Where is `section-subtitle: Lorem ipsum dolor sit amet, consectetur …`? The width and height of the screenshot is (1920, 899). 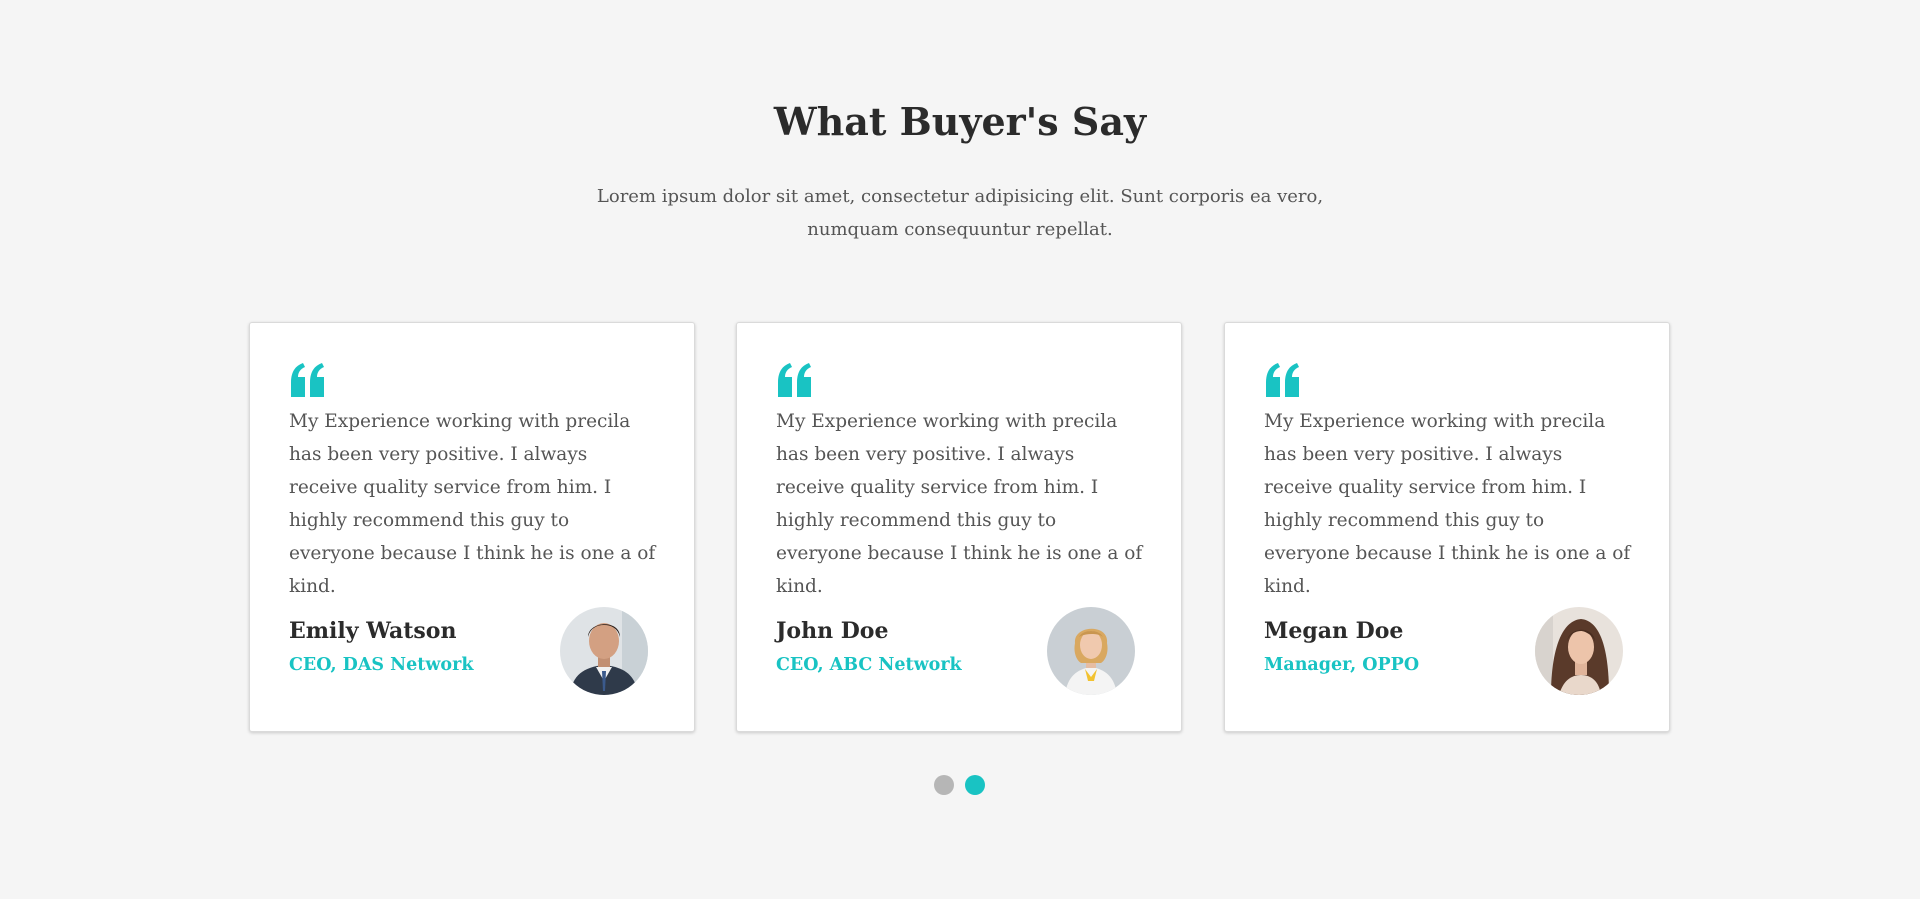 section-subtitle: Lorem ipsum dolor sit amet, consectetur … is located at coordinates (960, 213).